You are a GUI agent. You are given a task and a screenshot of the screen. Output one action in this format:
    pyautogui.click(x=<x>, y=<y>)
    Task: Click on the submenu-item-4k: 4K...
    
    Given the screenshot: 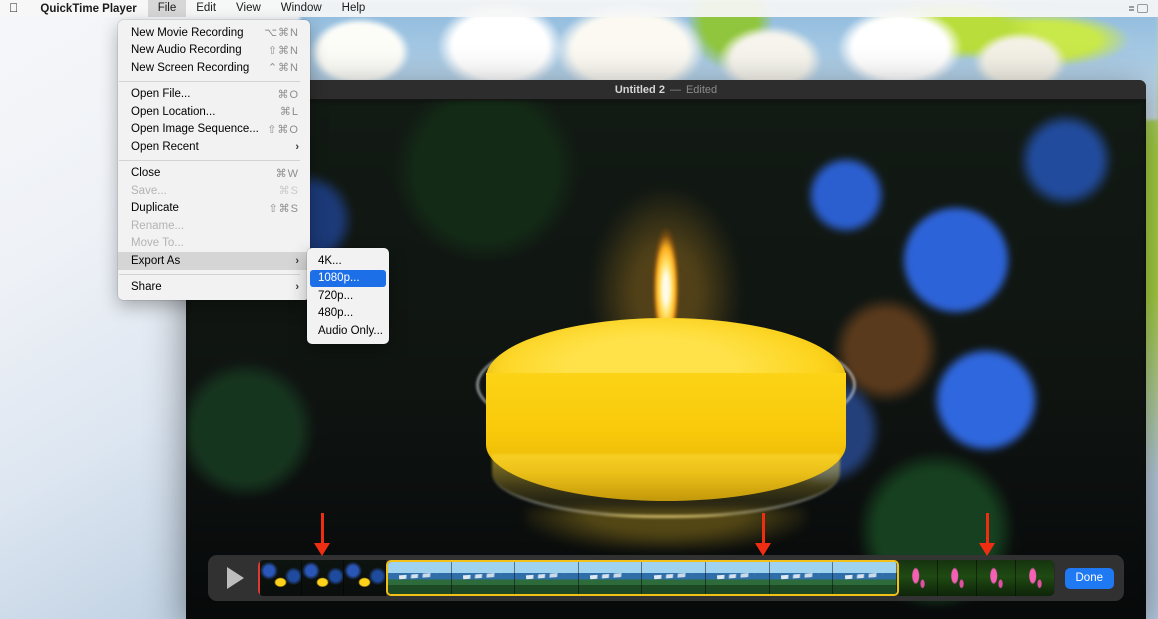 What is the action you would take?
    pyautogui.click(x=348, y=261)
    